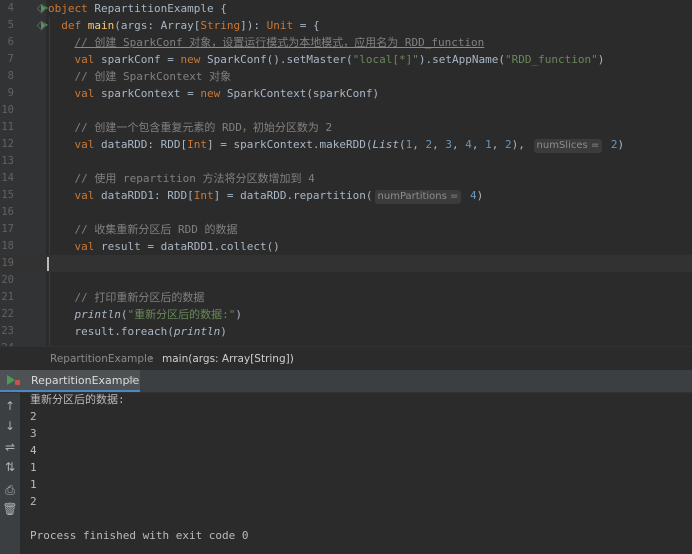 This screenshot has height=554, width=692. I want to click on line-number: 17, so click(7, 229).